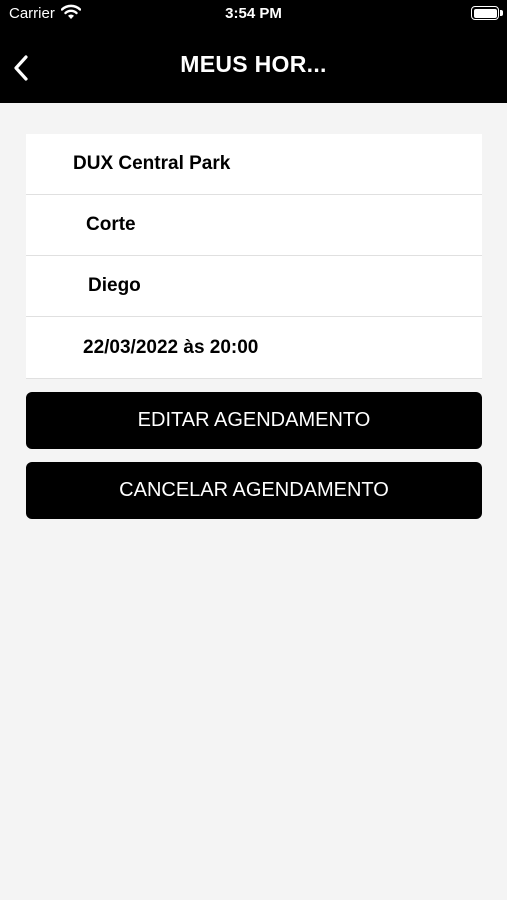  What do you see at coordinates (254, 225) in the screenshot?
I see `service-row: Corte` at bounding box center [254, 225].